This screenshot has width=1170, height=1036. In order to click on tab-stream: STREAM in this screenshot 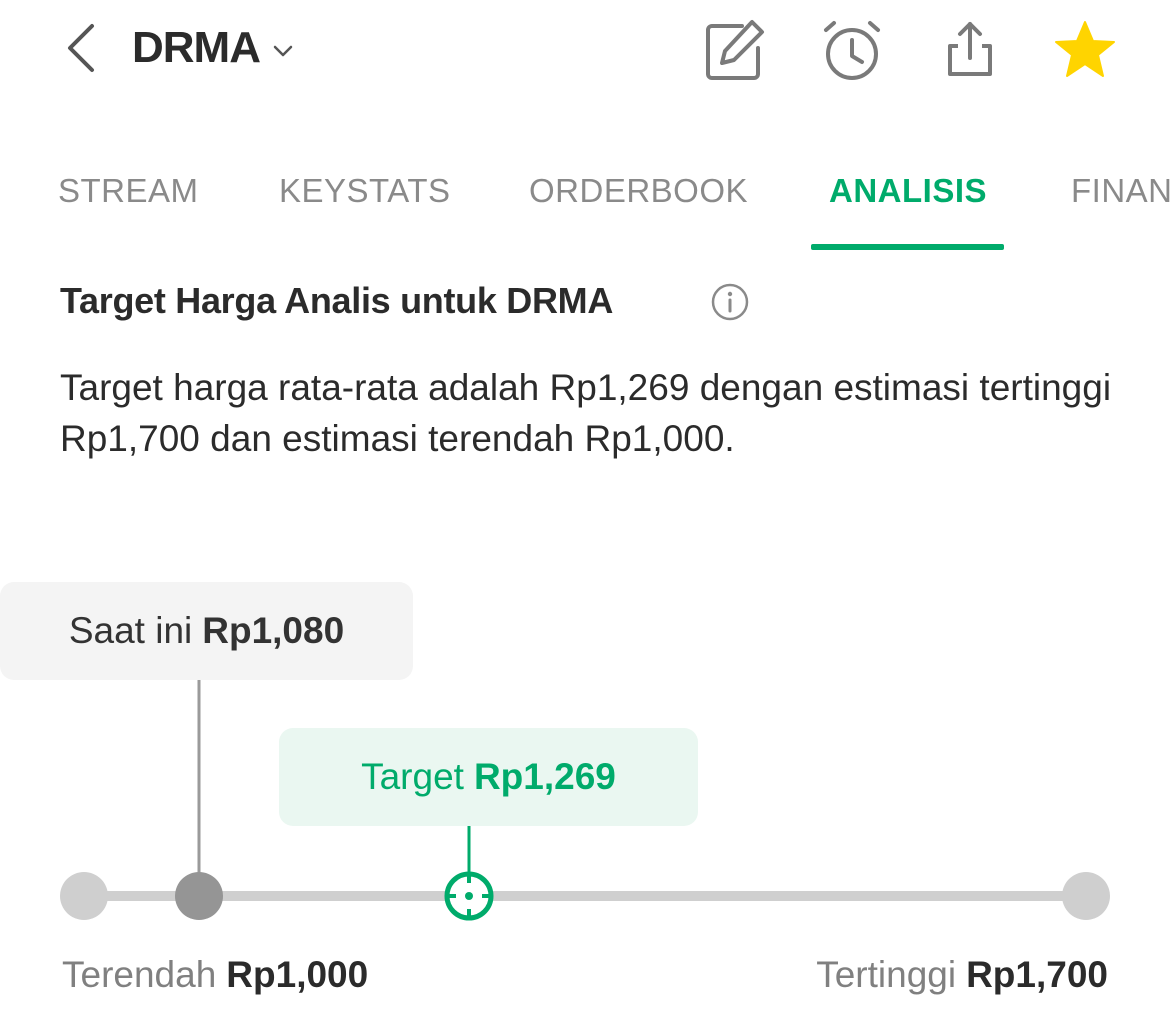, I will do `click(128, 191)`.